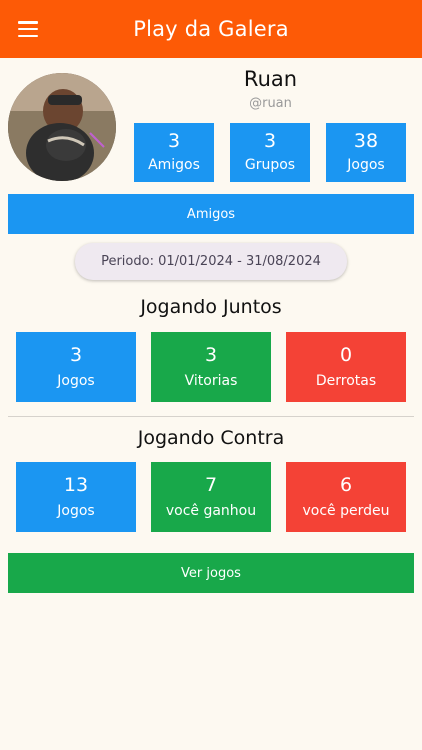  What do you see at coordinates (174, 165) in the screenshot?
I see `stat-label: Amigos` at bounding box center [174, 165].